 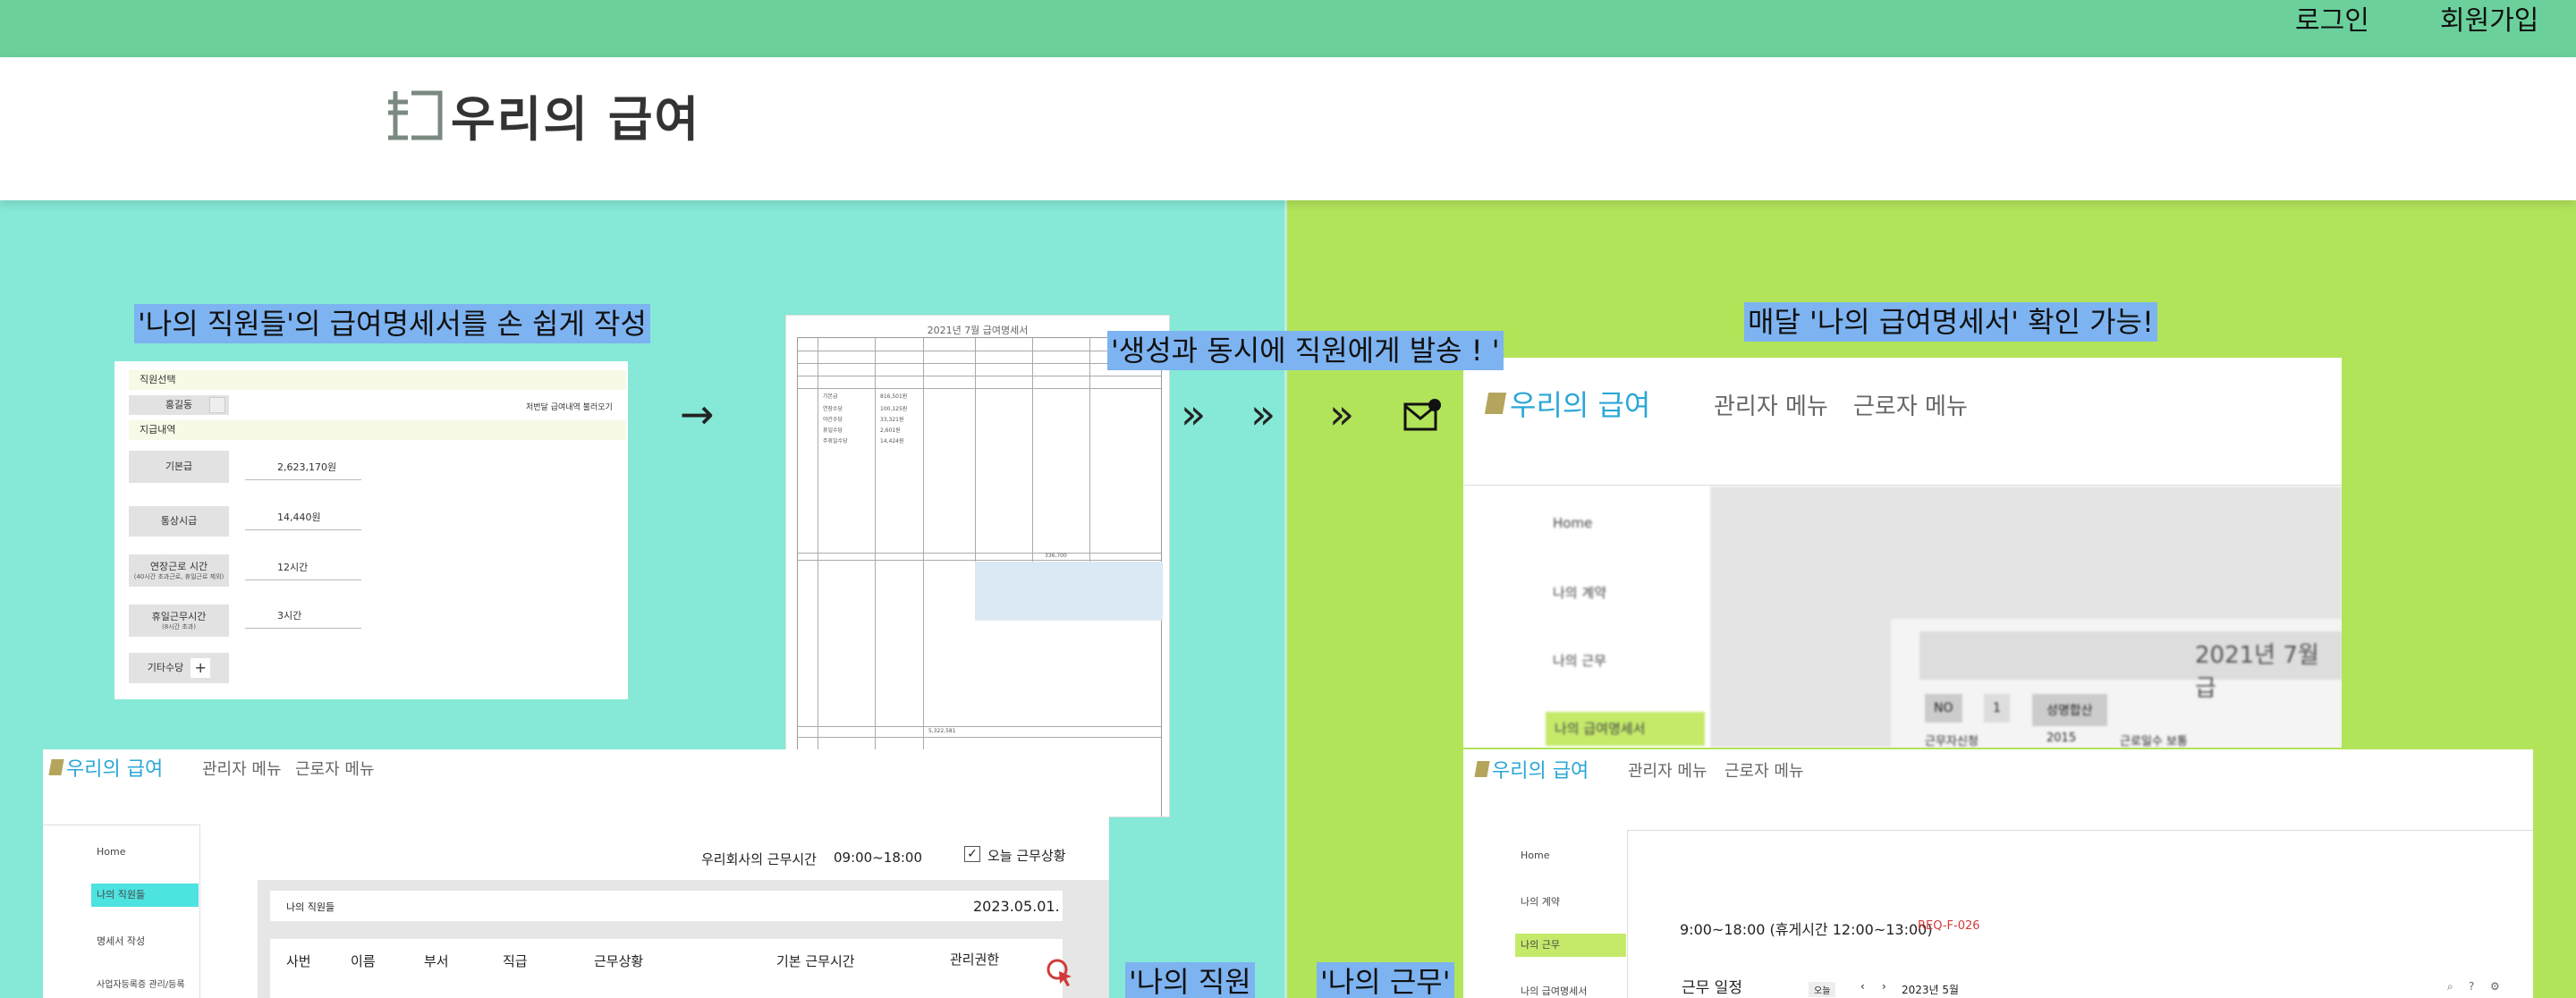 I want to click on arrow-right-icon: →, so click(x=697, y=414).